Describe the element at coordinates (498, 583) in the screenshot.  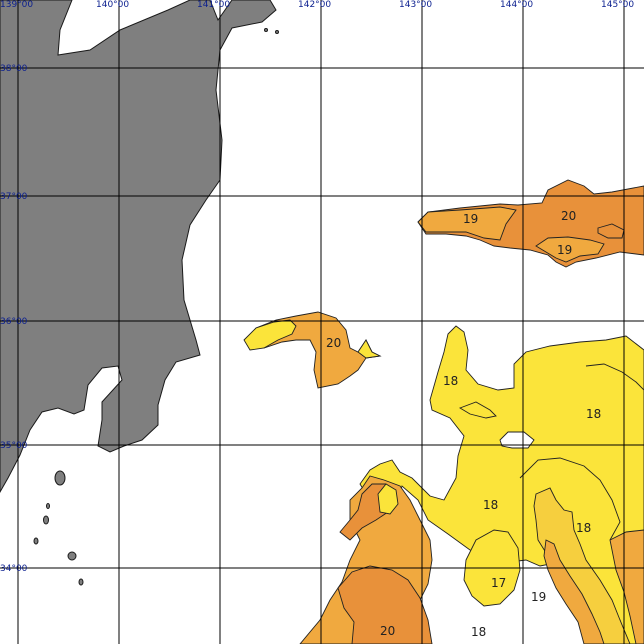
I see `isotherm-label: 17` at that location.